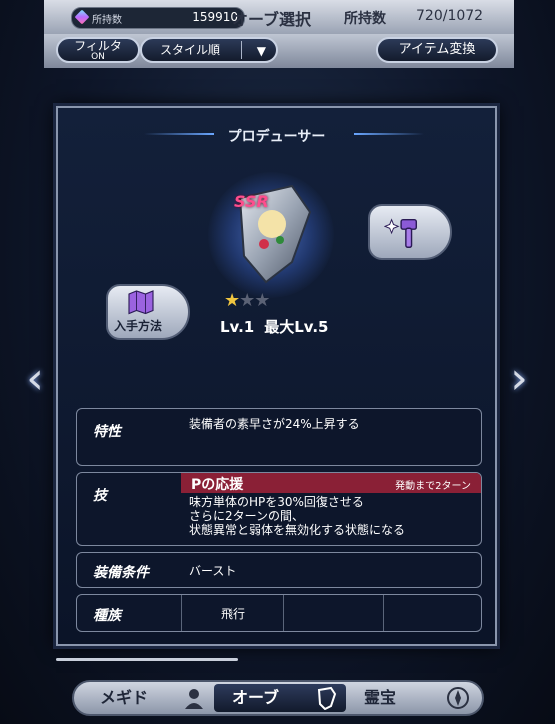  Describe the element at coordinates (433, 486) in the screenshot. I see `skill-cooldown: 発動まで2ターン` at that location.